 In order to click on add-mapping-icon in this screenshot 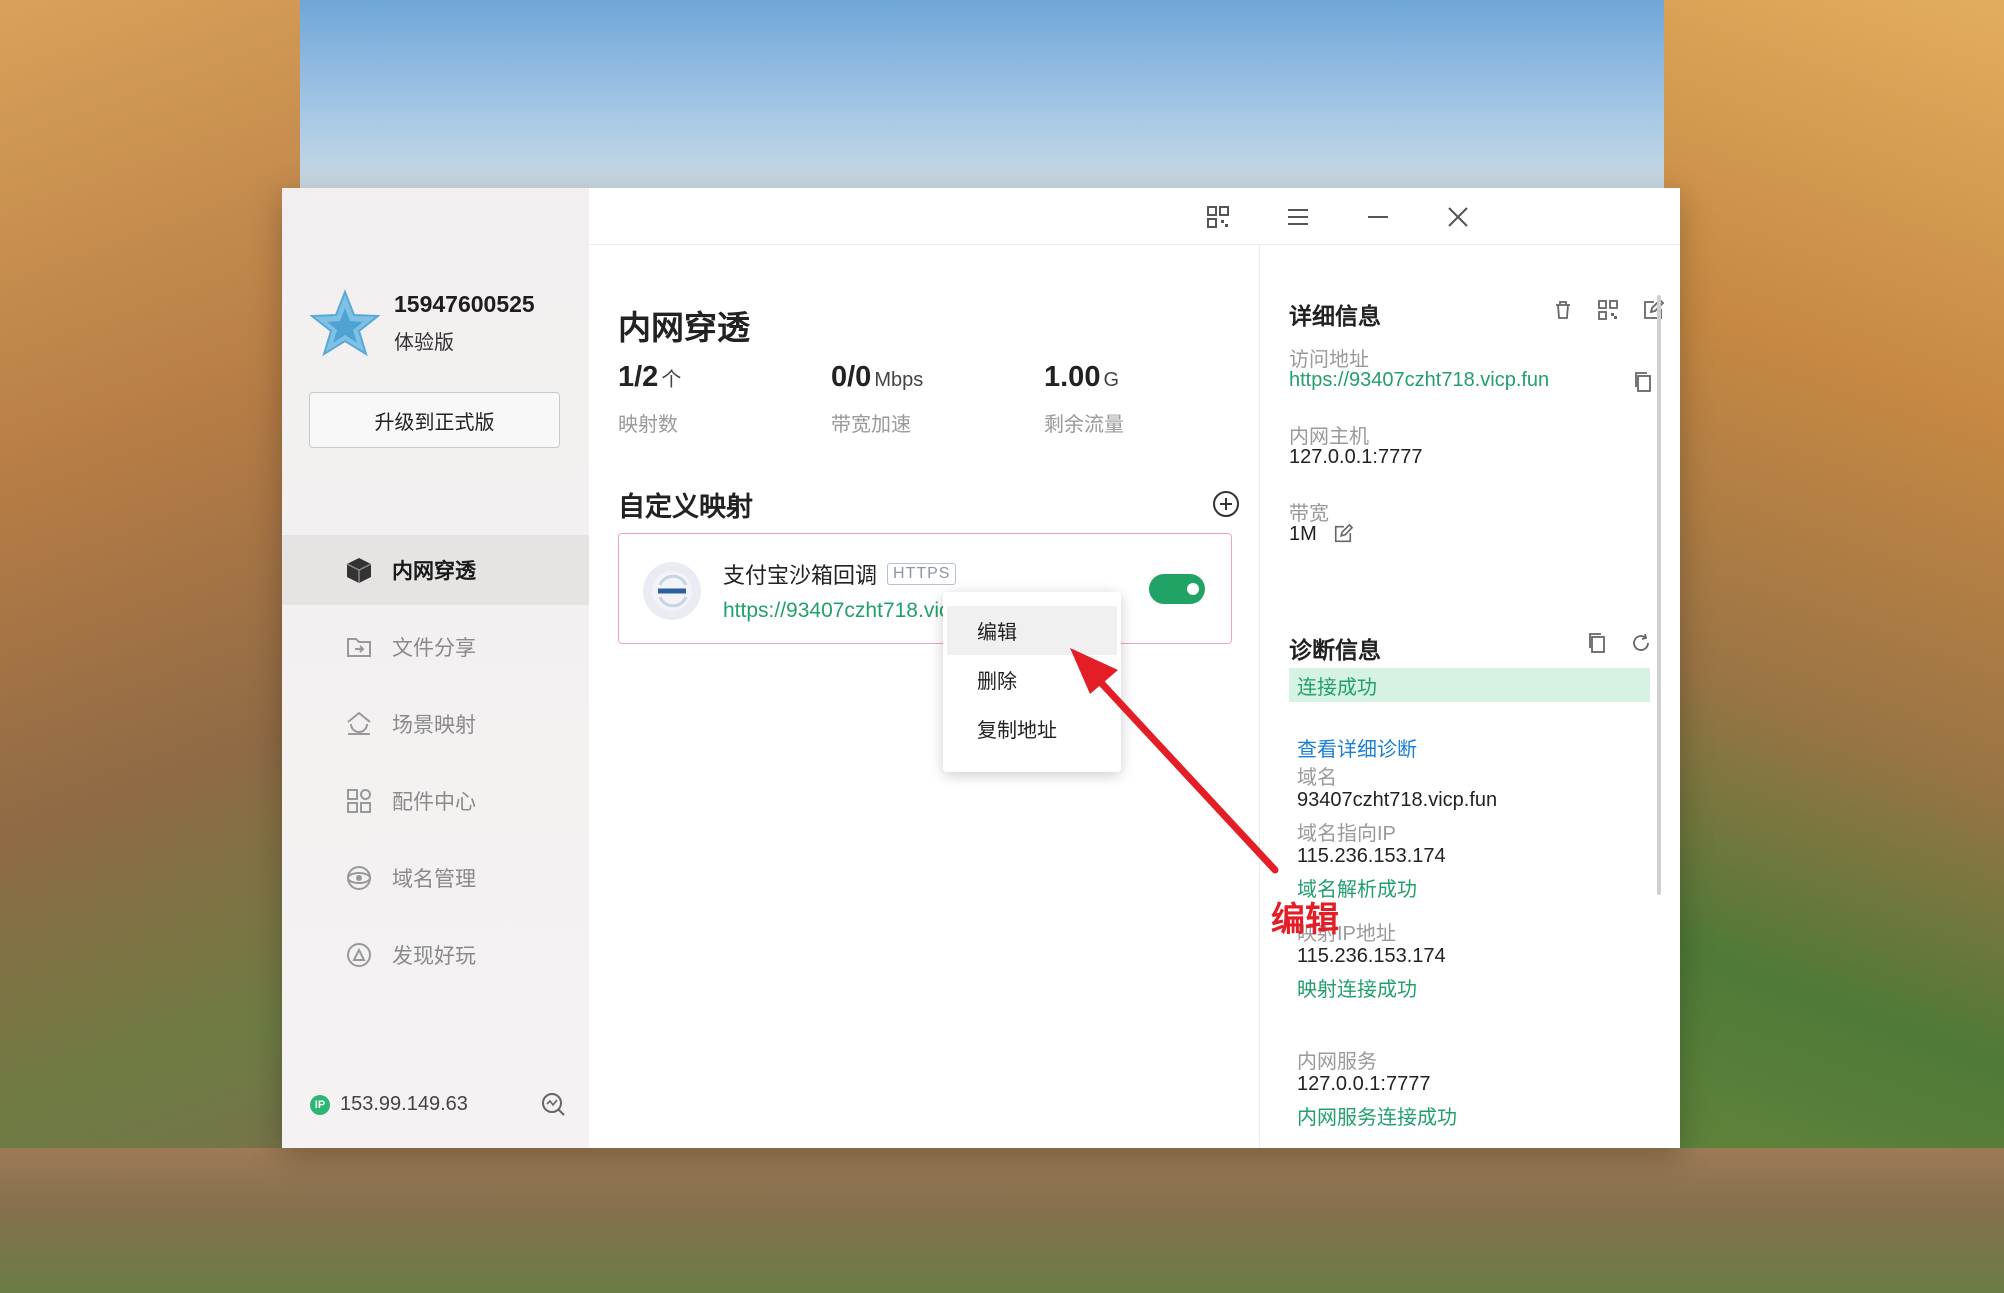, I will do `click(1226, 504)`.